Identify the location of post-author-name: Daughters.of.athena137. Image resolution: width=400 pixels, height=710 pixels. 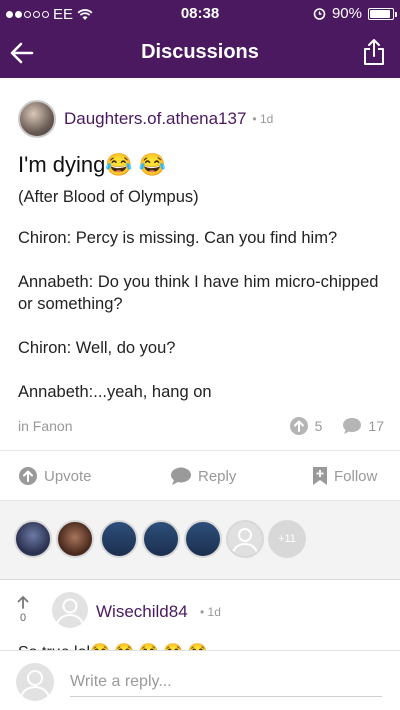
(155, 119).